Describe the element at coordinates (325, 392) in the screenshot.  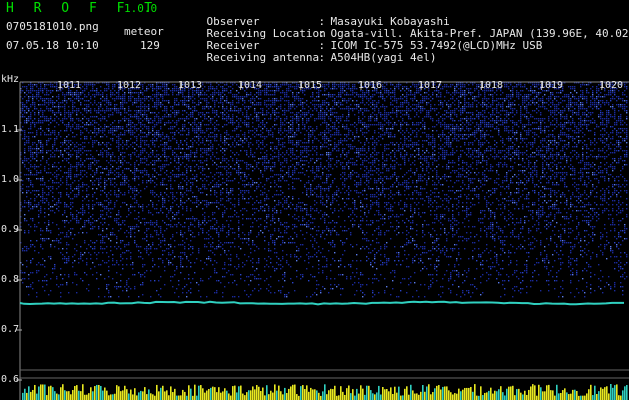
I see `bottom-band` at that location.